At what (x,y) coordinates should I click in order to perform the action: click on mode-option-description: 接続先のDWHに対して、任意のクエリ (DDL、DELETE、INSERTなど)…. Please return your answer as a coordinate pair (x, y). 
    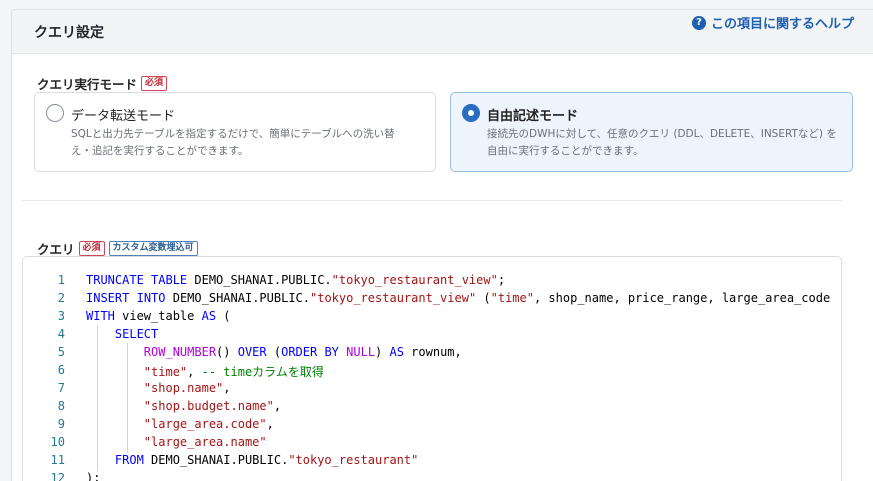
    Looking at the image, I should click on (662, 143).